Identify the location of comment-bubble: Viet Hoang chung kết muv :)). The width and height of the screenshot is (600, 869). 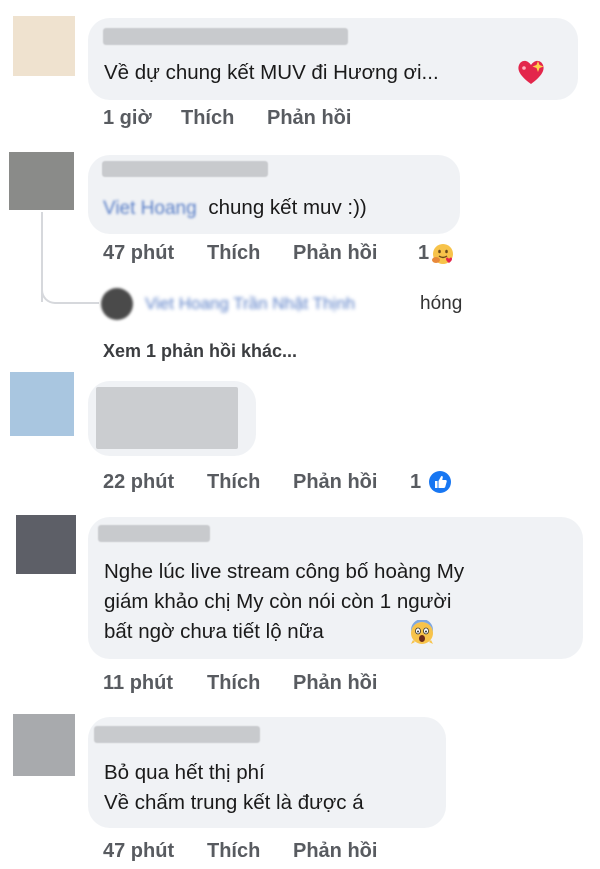
(274, 194).